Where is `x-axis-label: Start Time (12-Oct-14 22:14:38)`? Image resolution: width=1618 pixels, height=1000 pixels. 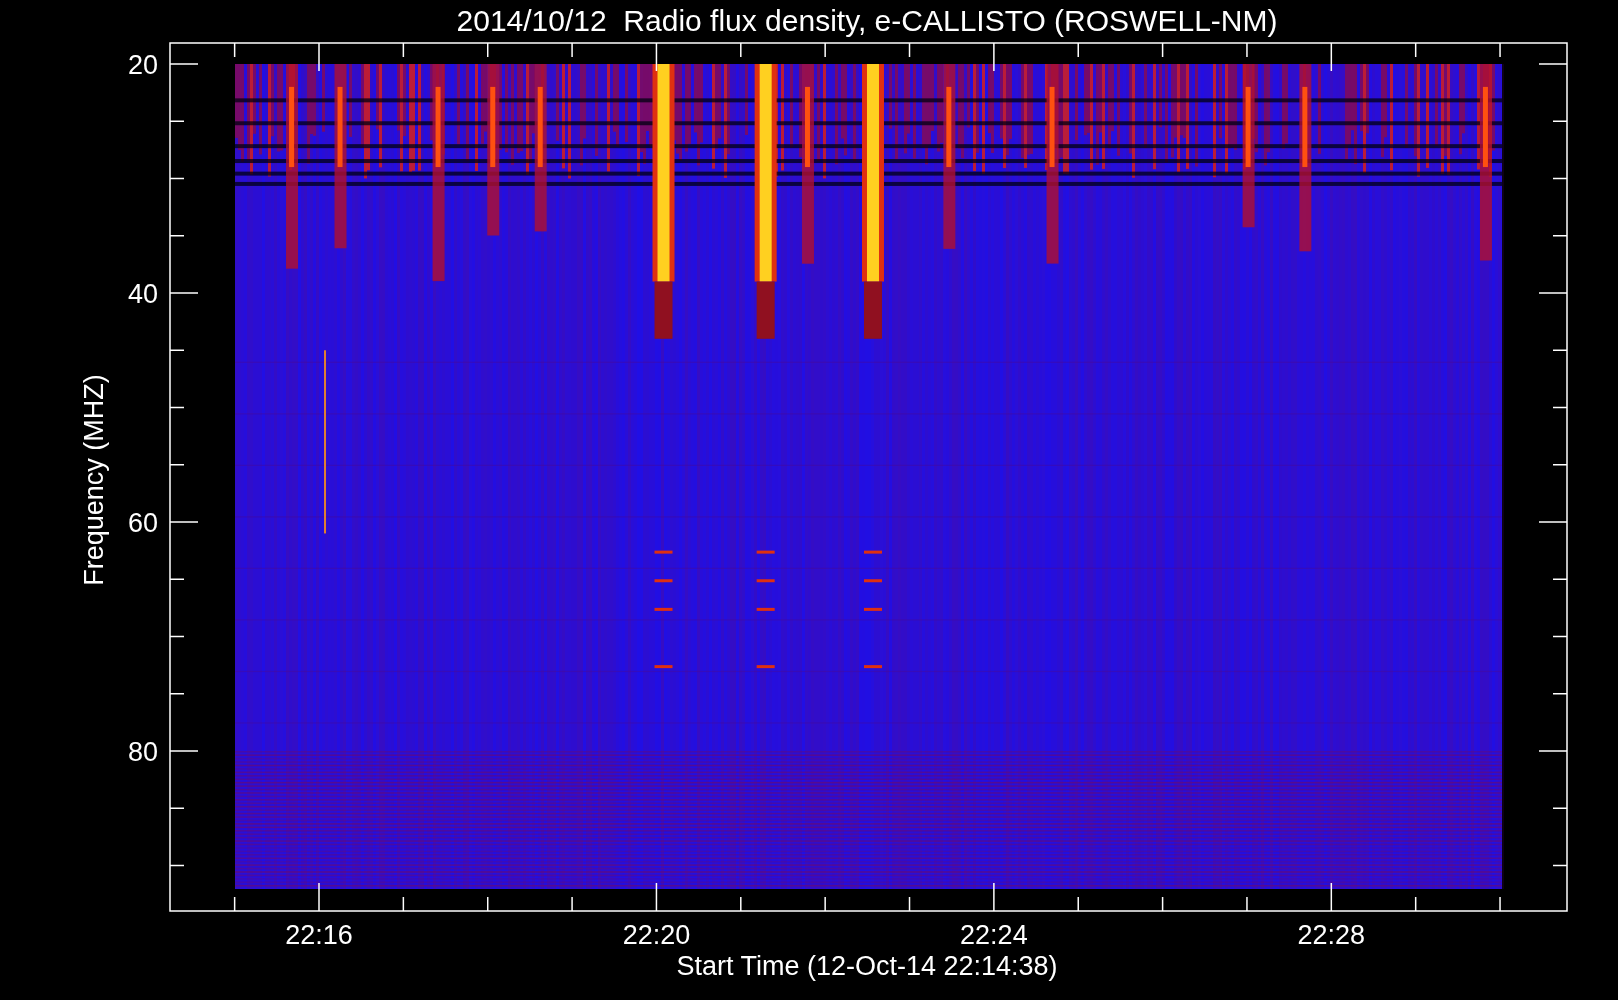
x-axis-label: Start Time (12-Oct-14 22:14:38) is located at coordinates (867, 966).